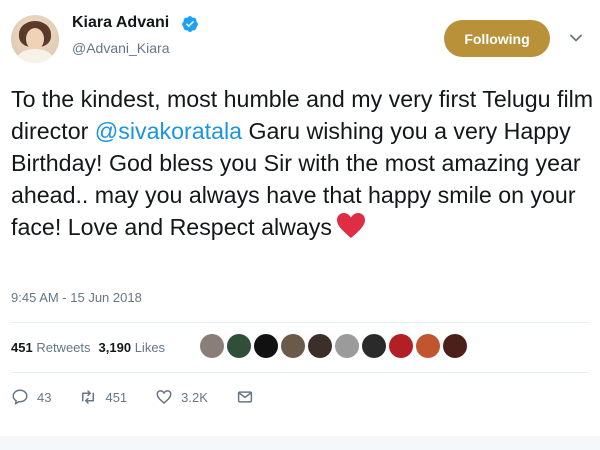  I want to click on avatar-face, so click(35, 39).